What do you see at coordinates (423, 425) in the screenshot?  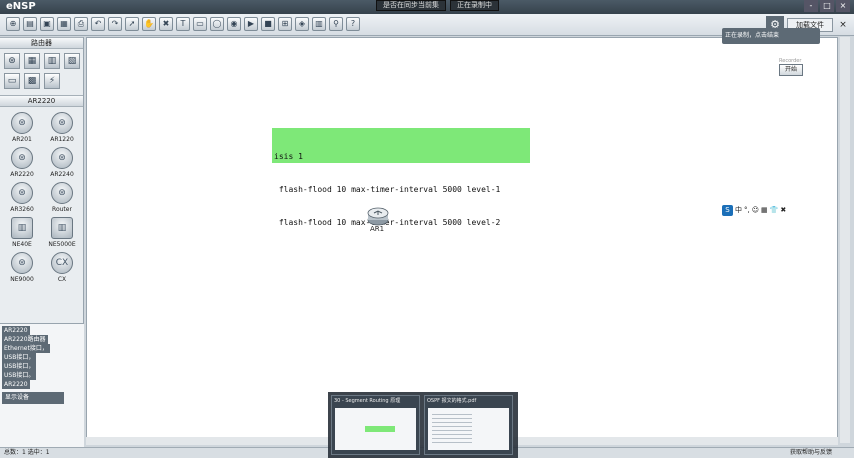 I see `taskbar-previews: 30 - Segment Routing 原理 OSPF 报文的格式.pdf` at bounding box center [423, 425].